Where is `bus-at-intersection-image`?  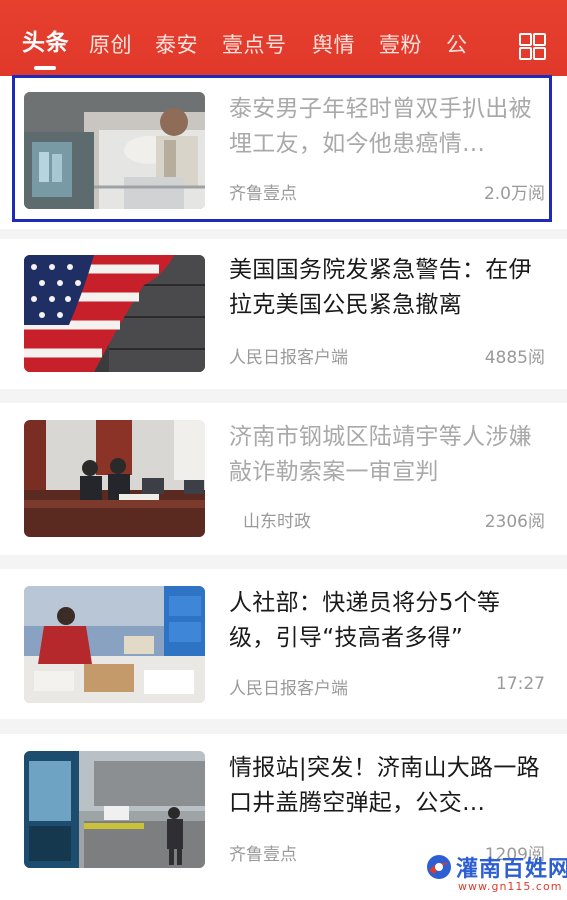 bus-at-intersection-image is located at coordinates (114, 809).